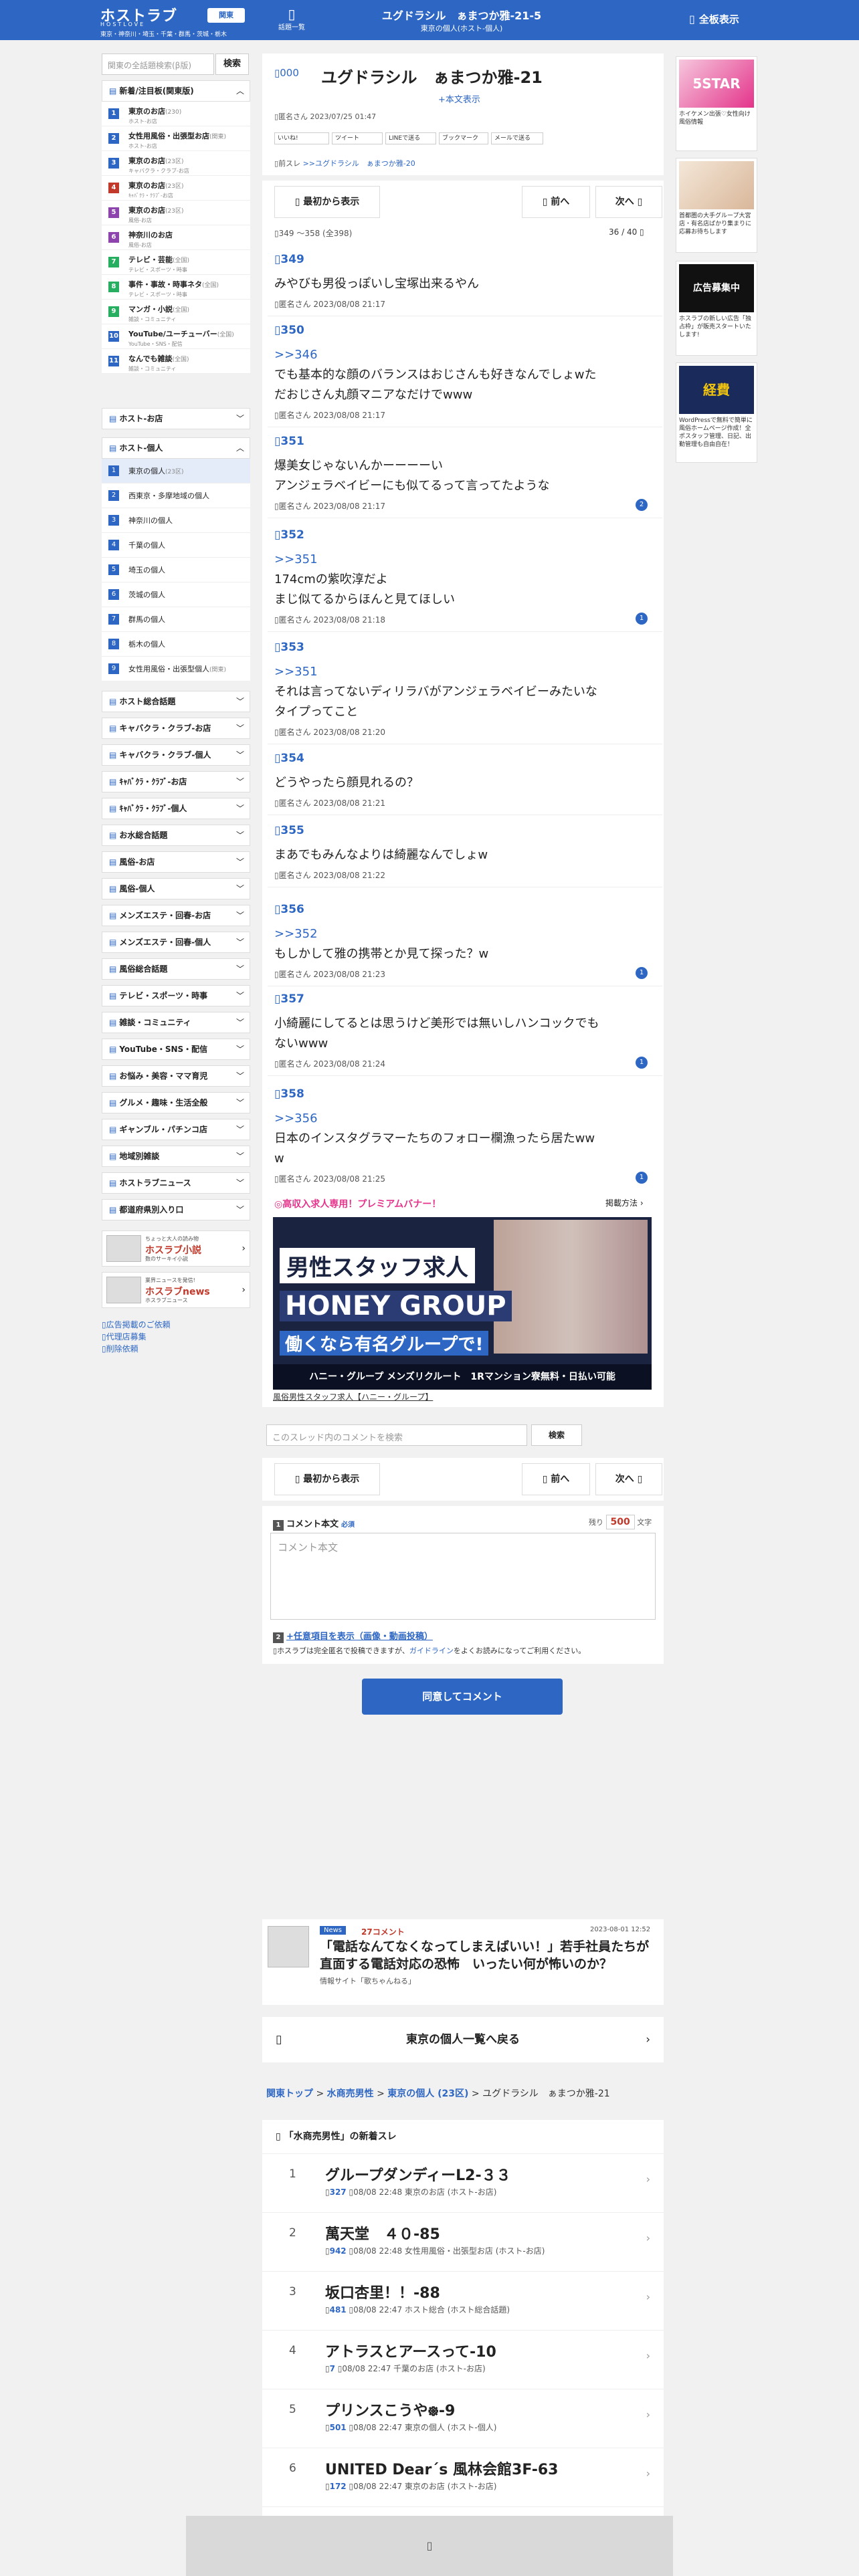 The image size is (859, 2576). I want to click on post-number: ▯351, so click(289, 441).